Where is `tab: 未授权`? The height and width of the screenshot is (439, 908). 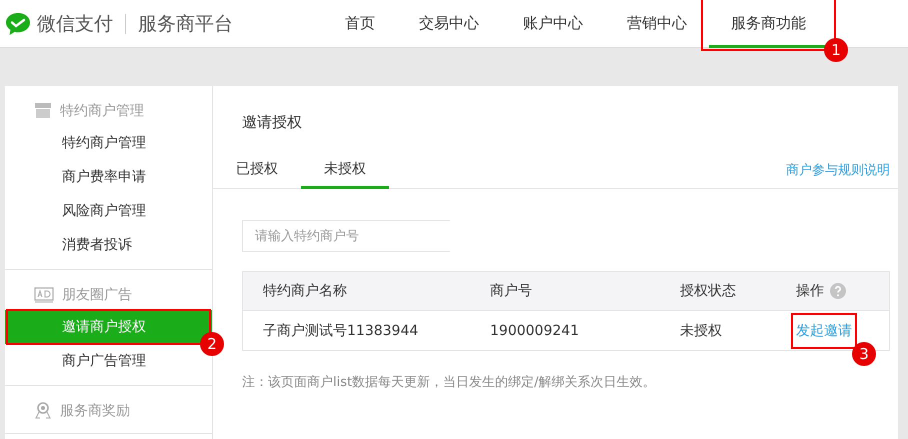 tab: 未授权 is located at coordinates (345, 170).